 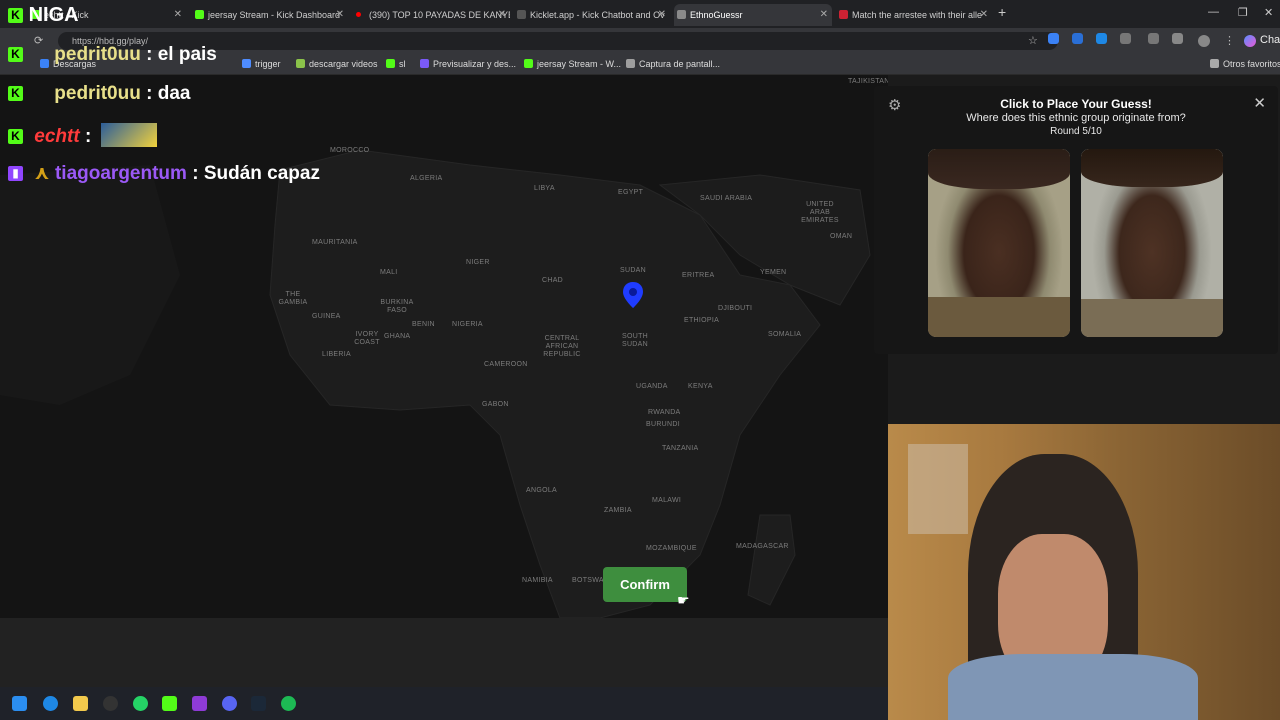 What do you see at coordinates (1204, 41) in the screenshot?
I see `profile-avatar` at bounding box center [1204, 41].